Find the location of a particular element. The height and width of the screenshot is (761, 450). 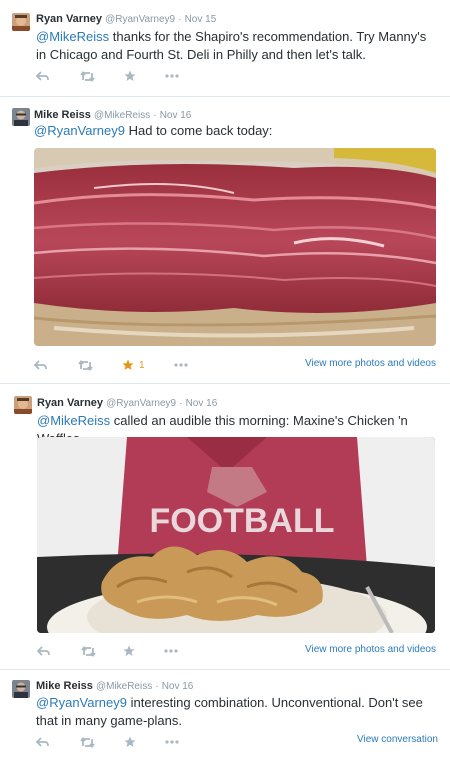

tweet-body: Had to come back today: is located at coordinates (199, 130).